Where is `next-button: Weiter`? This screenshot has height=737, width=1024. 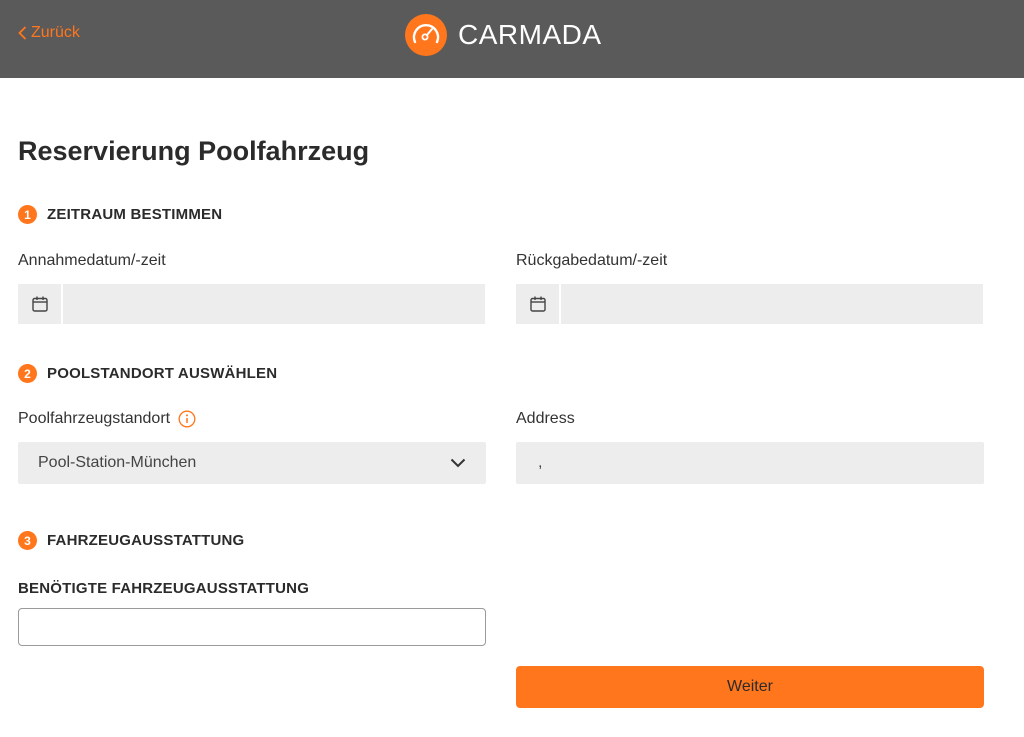
next-button: Weiter is located at coordinates (750, 687).